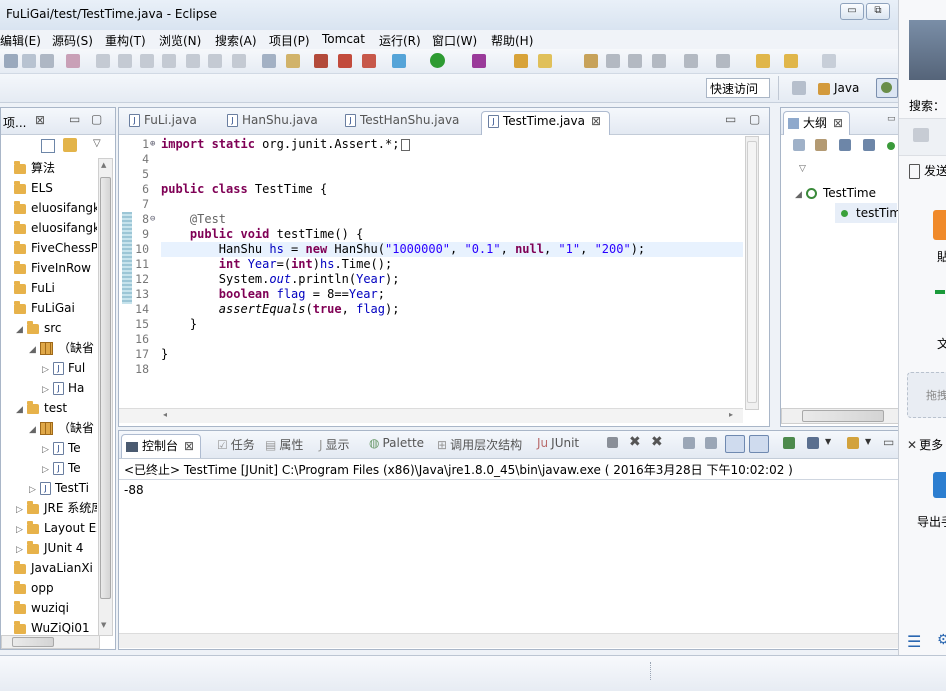 The image size is (946, 691). What do you see at coordinates (125, 40) in the screenshot?
I see `menu-refactor: 重构(T)` at bounding box center [125, 40].